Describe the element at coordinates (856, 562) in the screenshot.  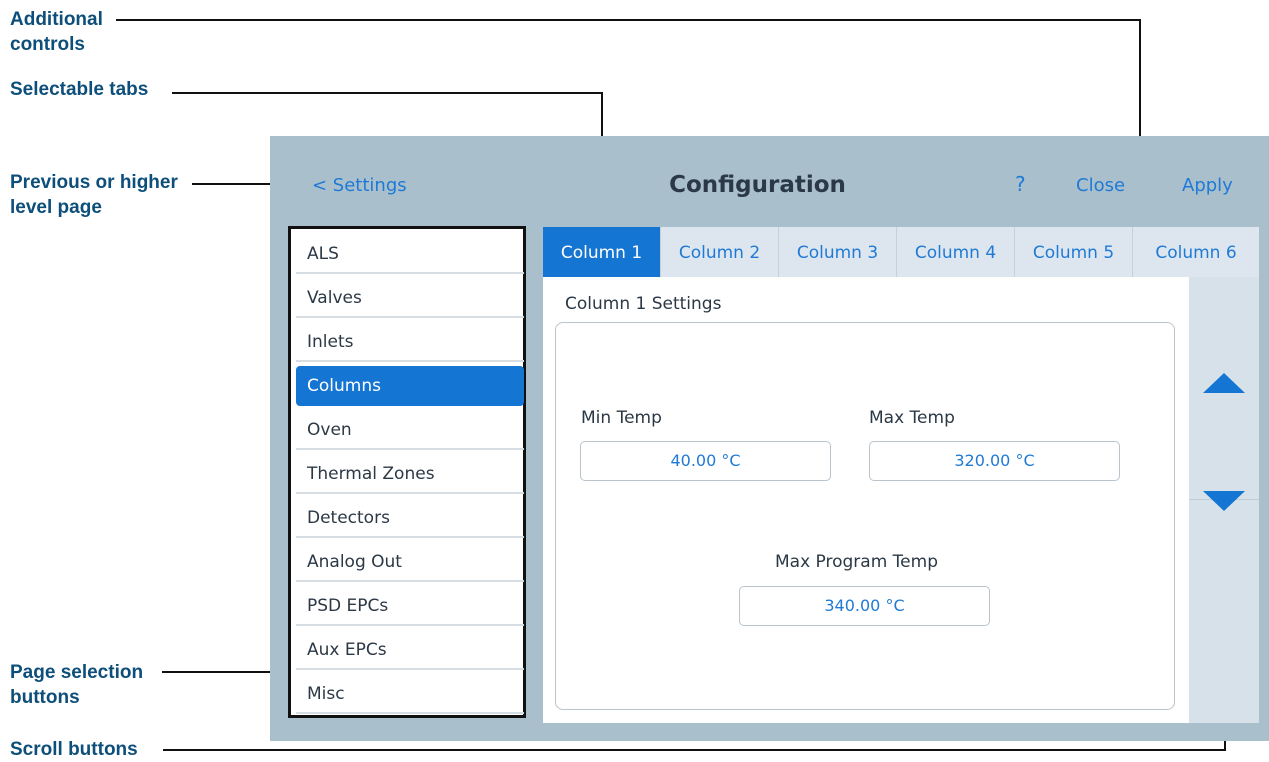
I see `max-program-temp-label: Max Program Temp` at that location.